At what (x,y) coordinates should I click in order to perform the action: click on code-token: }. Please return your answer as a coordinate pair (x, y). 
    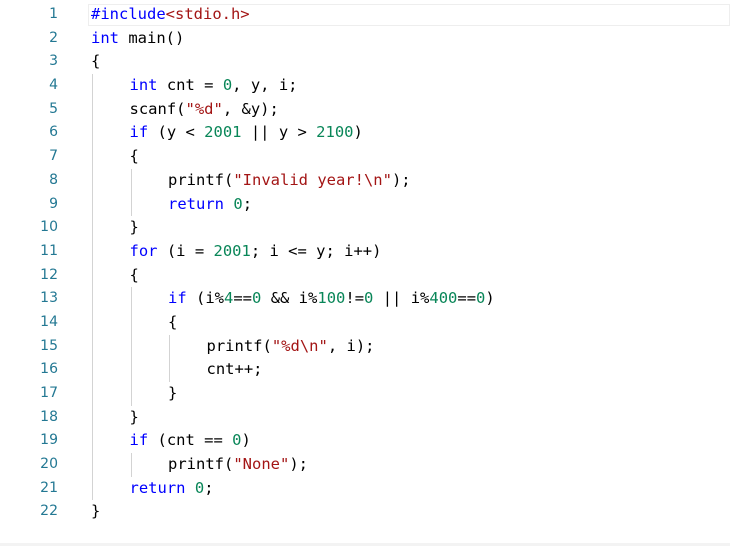
    Looking at the image, I should click on (173, 393).